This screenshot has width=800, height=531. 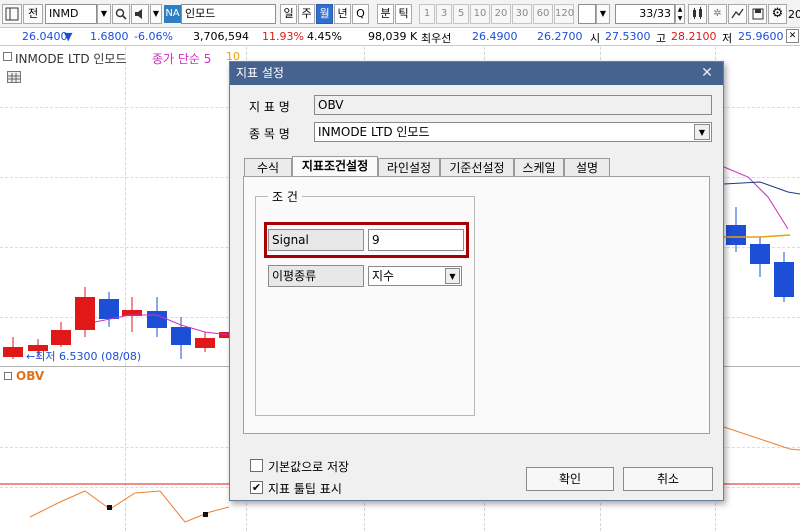 What do you see at coordinates (645, 14) in the screenshot?
I see `data-count-field: 33/33` at bounding box center [645, 14].